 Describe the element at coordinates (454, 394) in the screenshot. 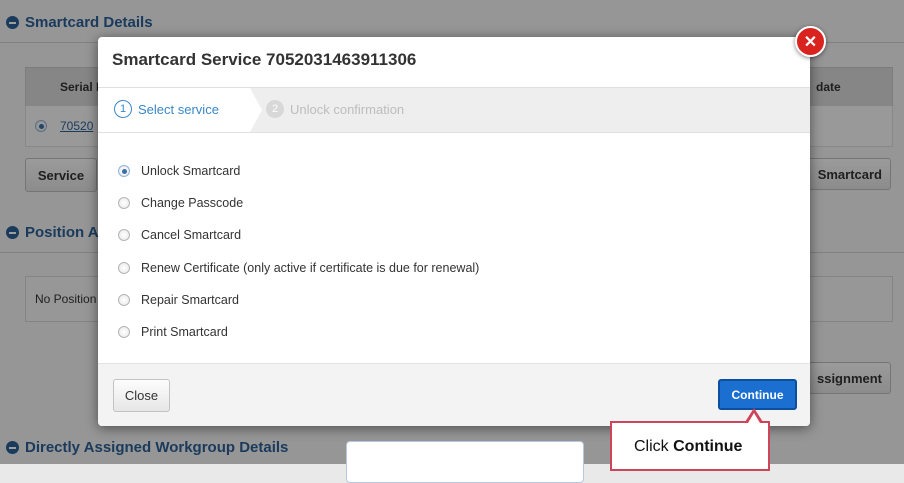

I see `dialog-footer: Close Continue` at that location.